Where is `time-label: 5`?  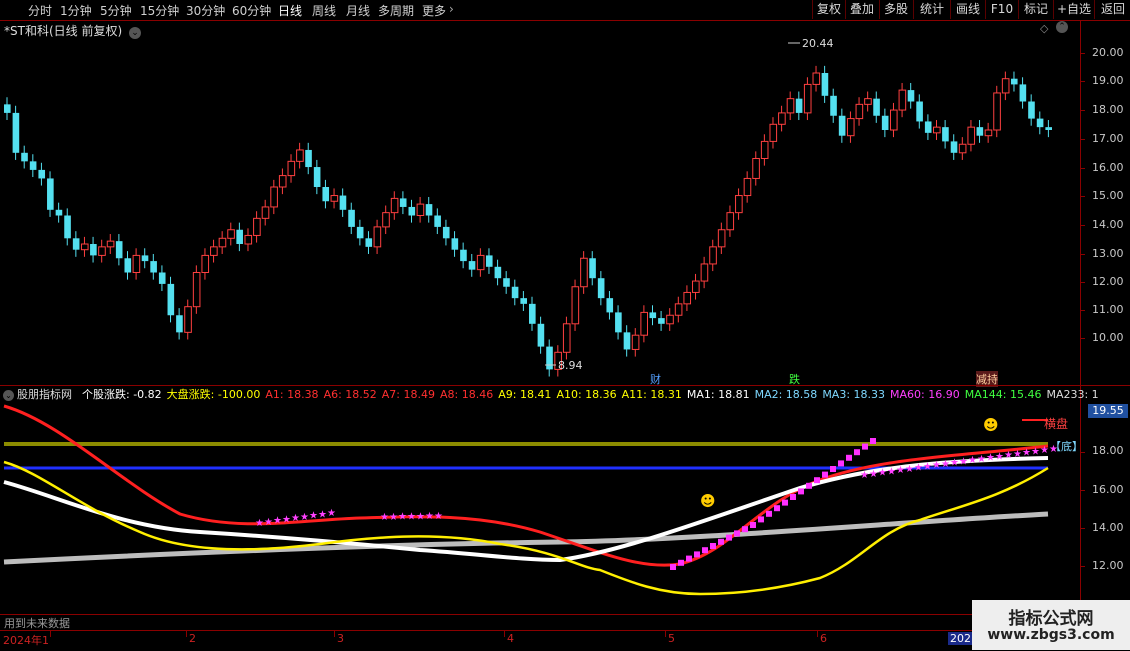
time-label: 5 is located at coordinates (671, 638).